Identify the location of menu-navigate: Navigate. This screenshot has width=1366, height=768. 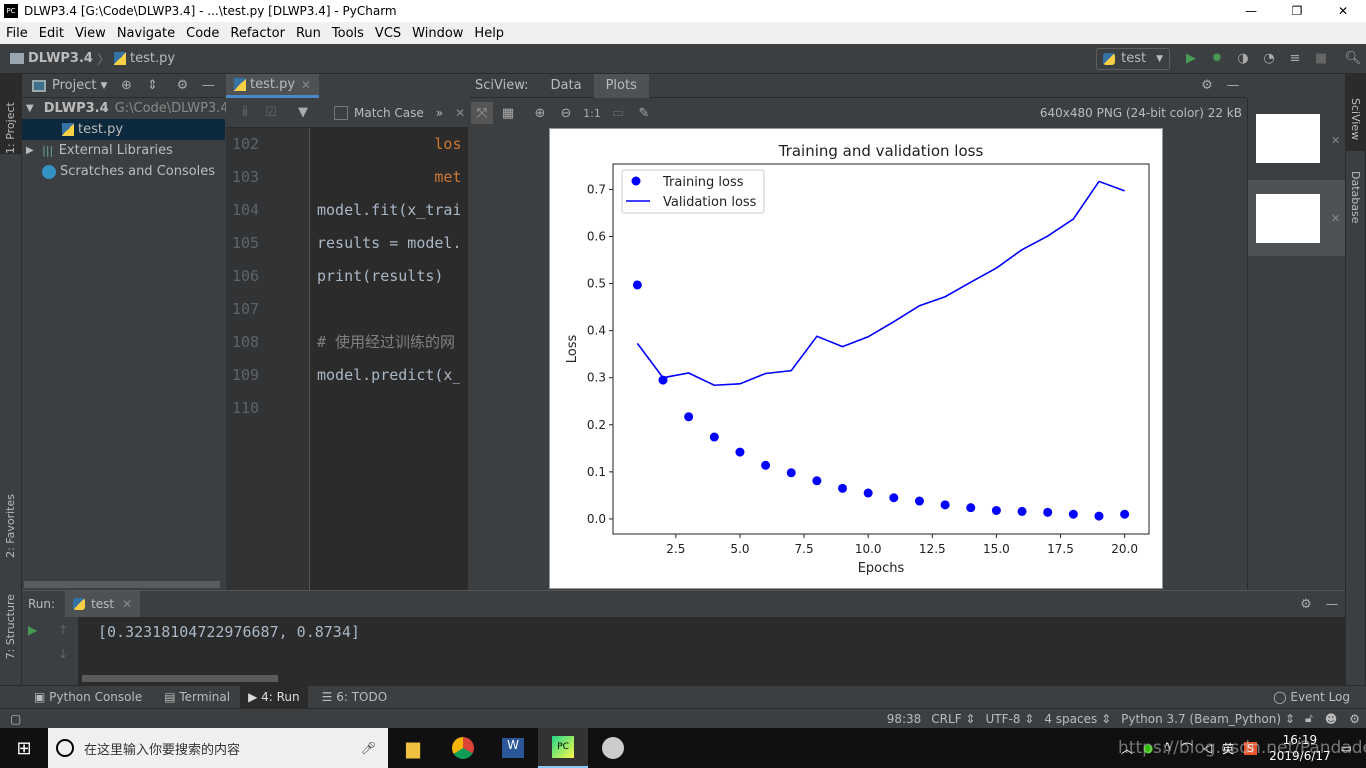
(146, 33).